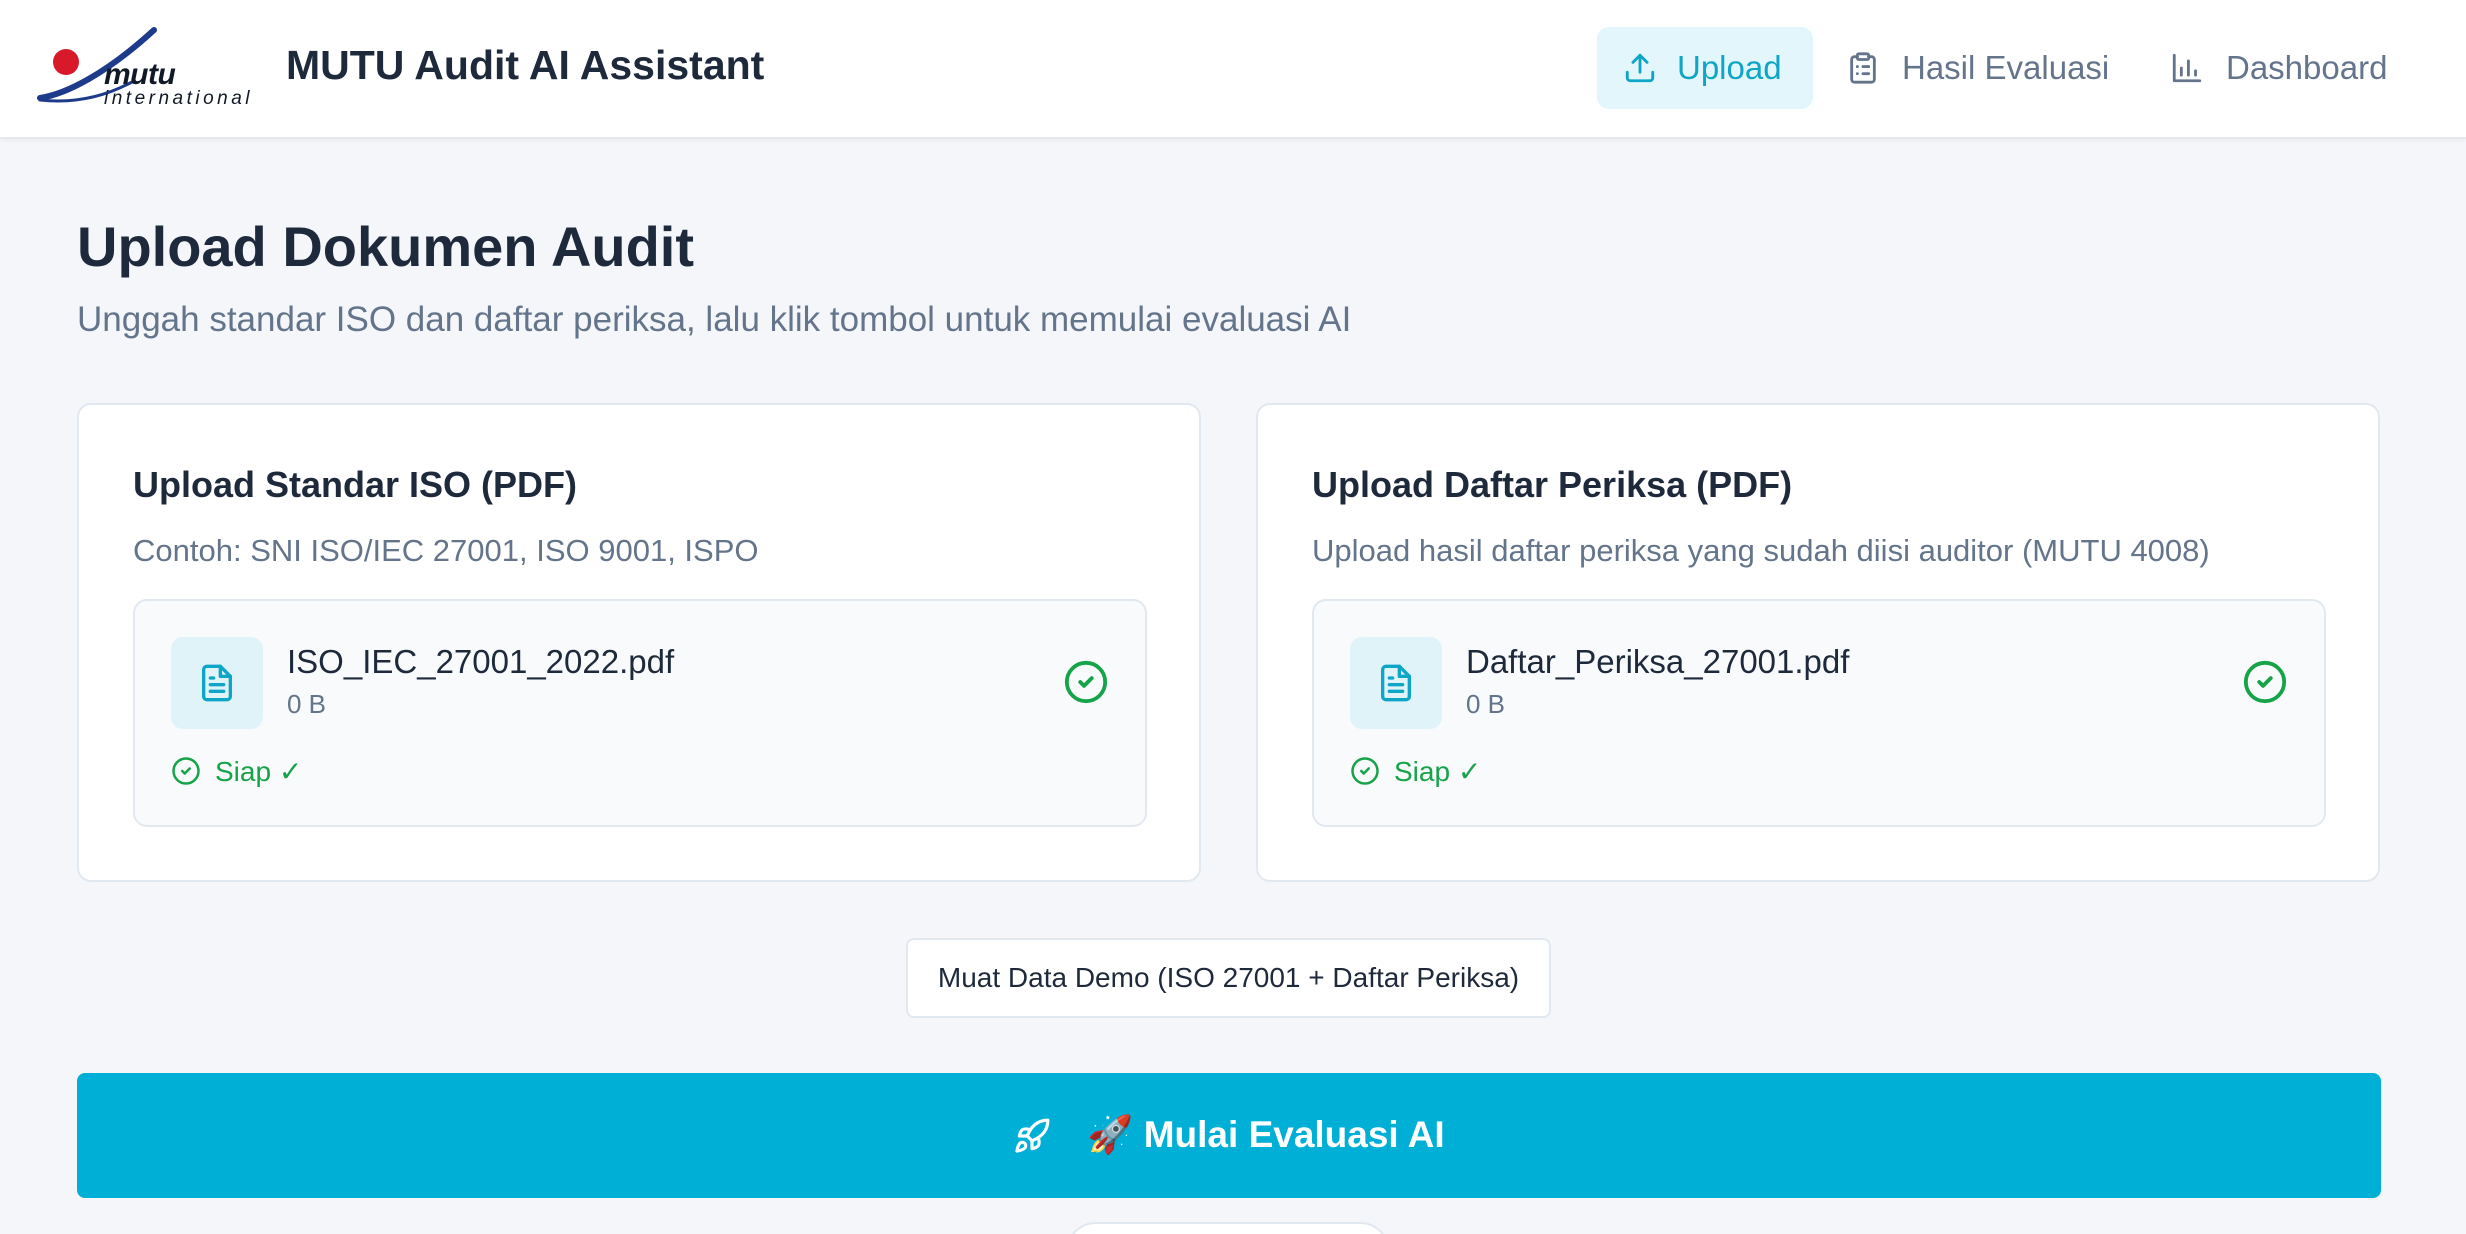 Image resolution: width=2466 pixels, height=1234 pixels. What do you see at coordinates (2307, 67) in the screenshot?
I see `nav-dashboard-label: Dashboard` at bounding box center [2307, 67].